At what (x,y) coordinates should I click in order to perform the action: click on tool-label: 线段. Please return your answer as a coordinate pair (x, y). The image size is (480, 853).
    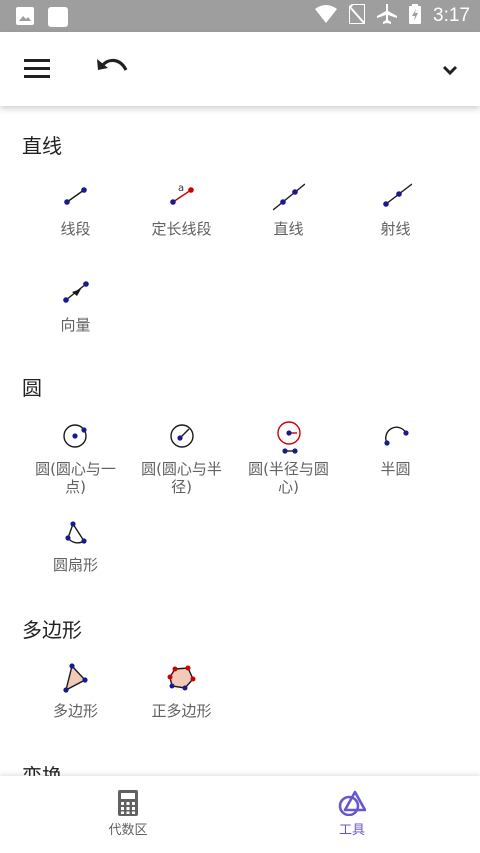
    Looking at the image, I should click on (75, 229).